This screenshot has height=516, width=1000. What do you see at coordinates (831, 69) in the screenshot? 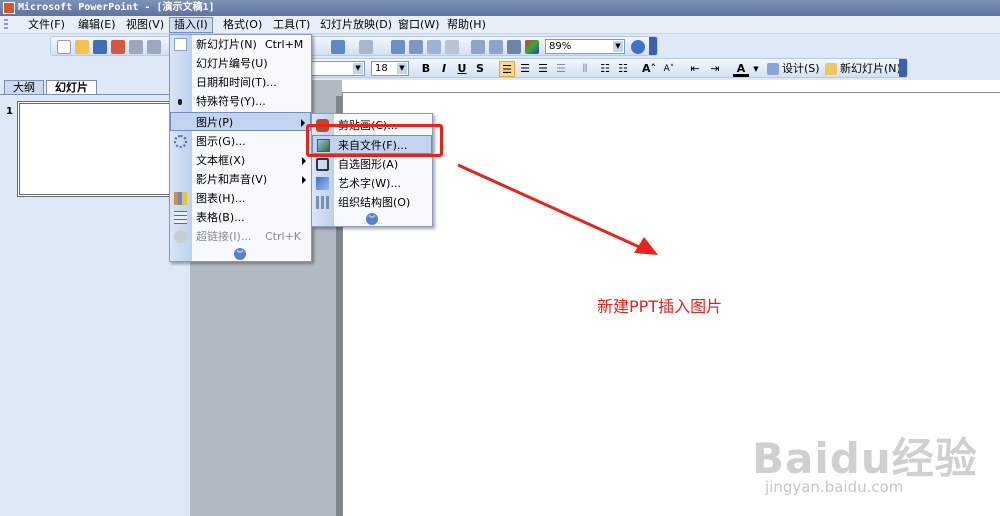
I see `new-slide-icon` at bounding box center [831, 69].